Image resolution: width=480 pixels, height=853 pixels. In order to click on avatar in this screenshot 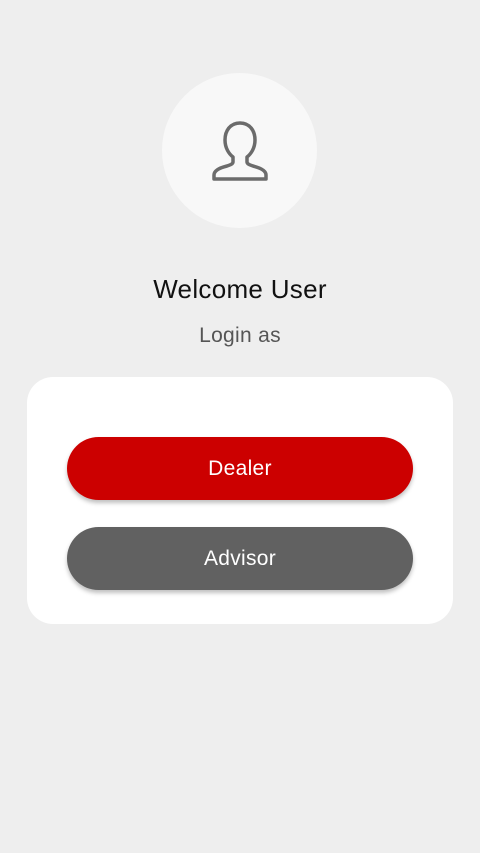, I will do `click(239, 150)`.